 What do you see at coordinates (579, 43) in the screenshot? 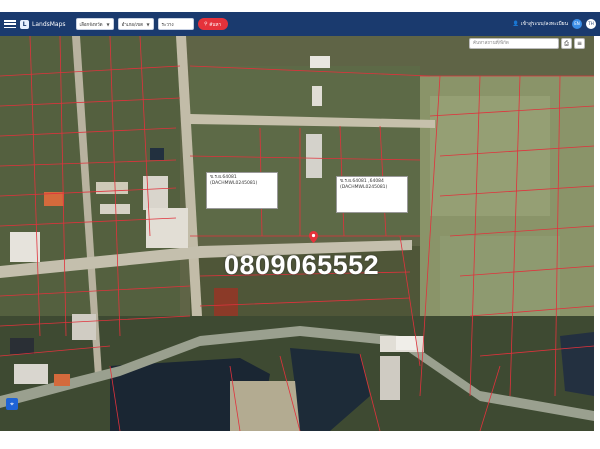
I see `layers-icon: ≡` at bounding box center [579, 43].